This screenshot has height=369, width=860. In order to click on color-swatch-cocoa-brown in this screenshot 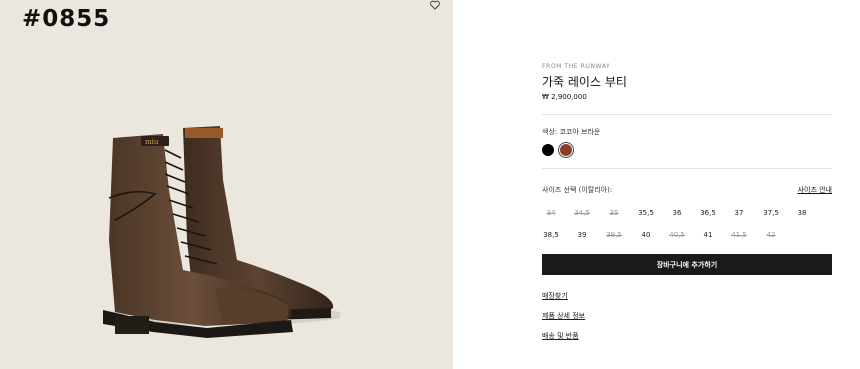, I will do `click(566, 150)`.